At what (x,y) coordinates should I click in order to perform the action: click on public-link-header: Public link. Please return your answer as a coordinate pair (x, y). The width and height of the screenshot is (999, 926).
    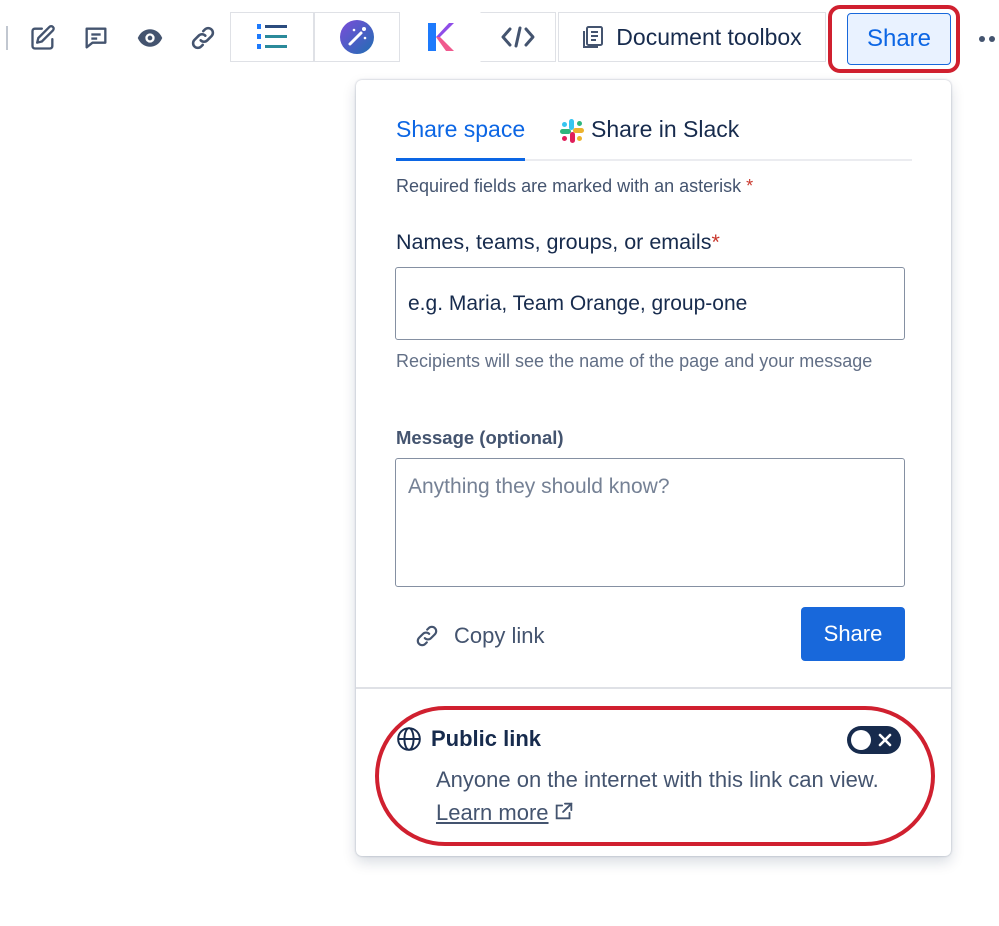
    Looking at the image, I should click on (468, 739).